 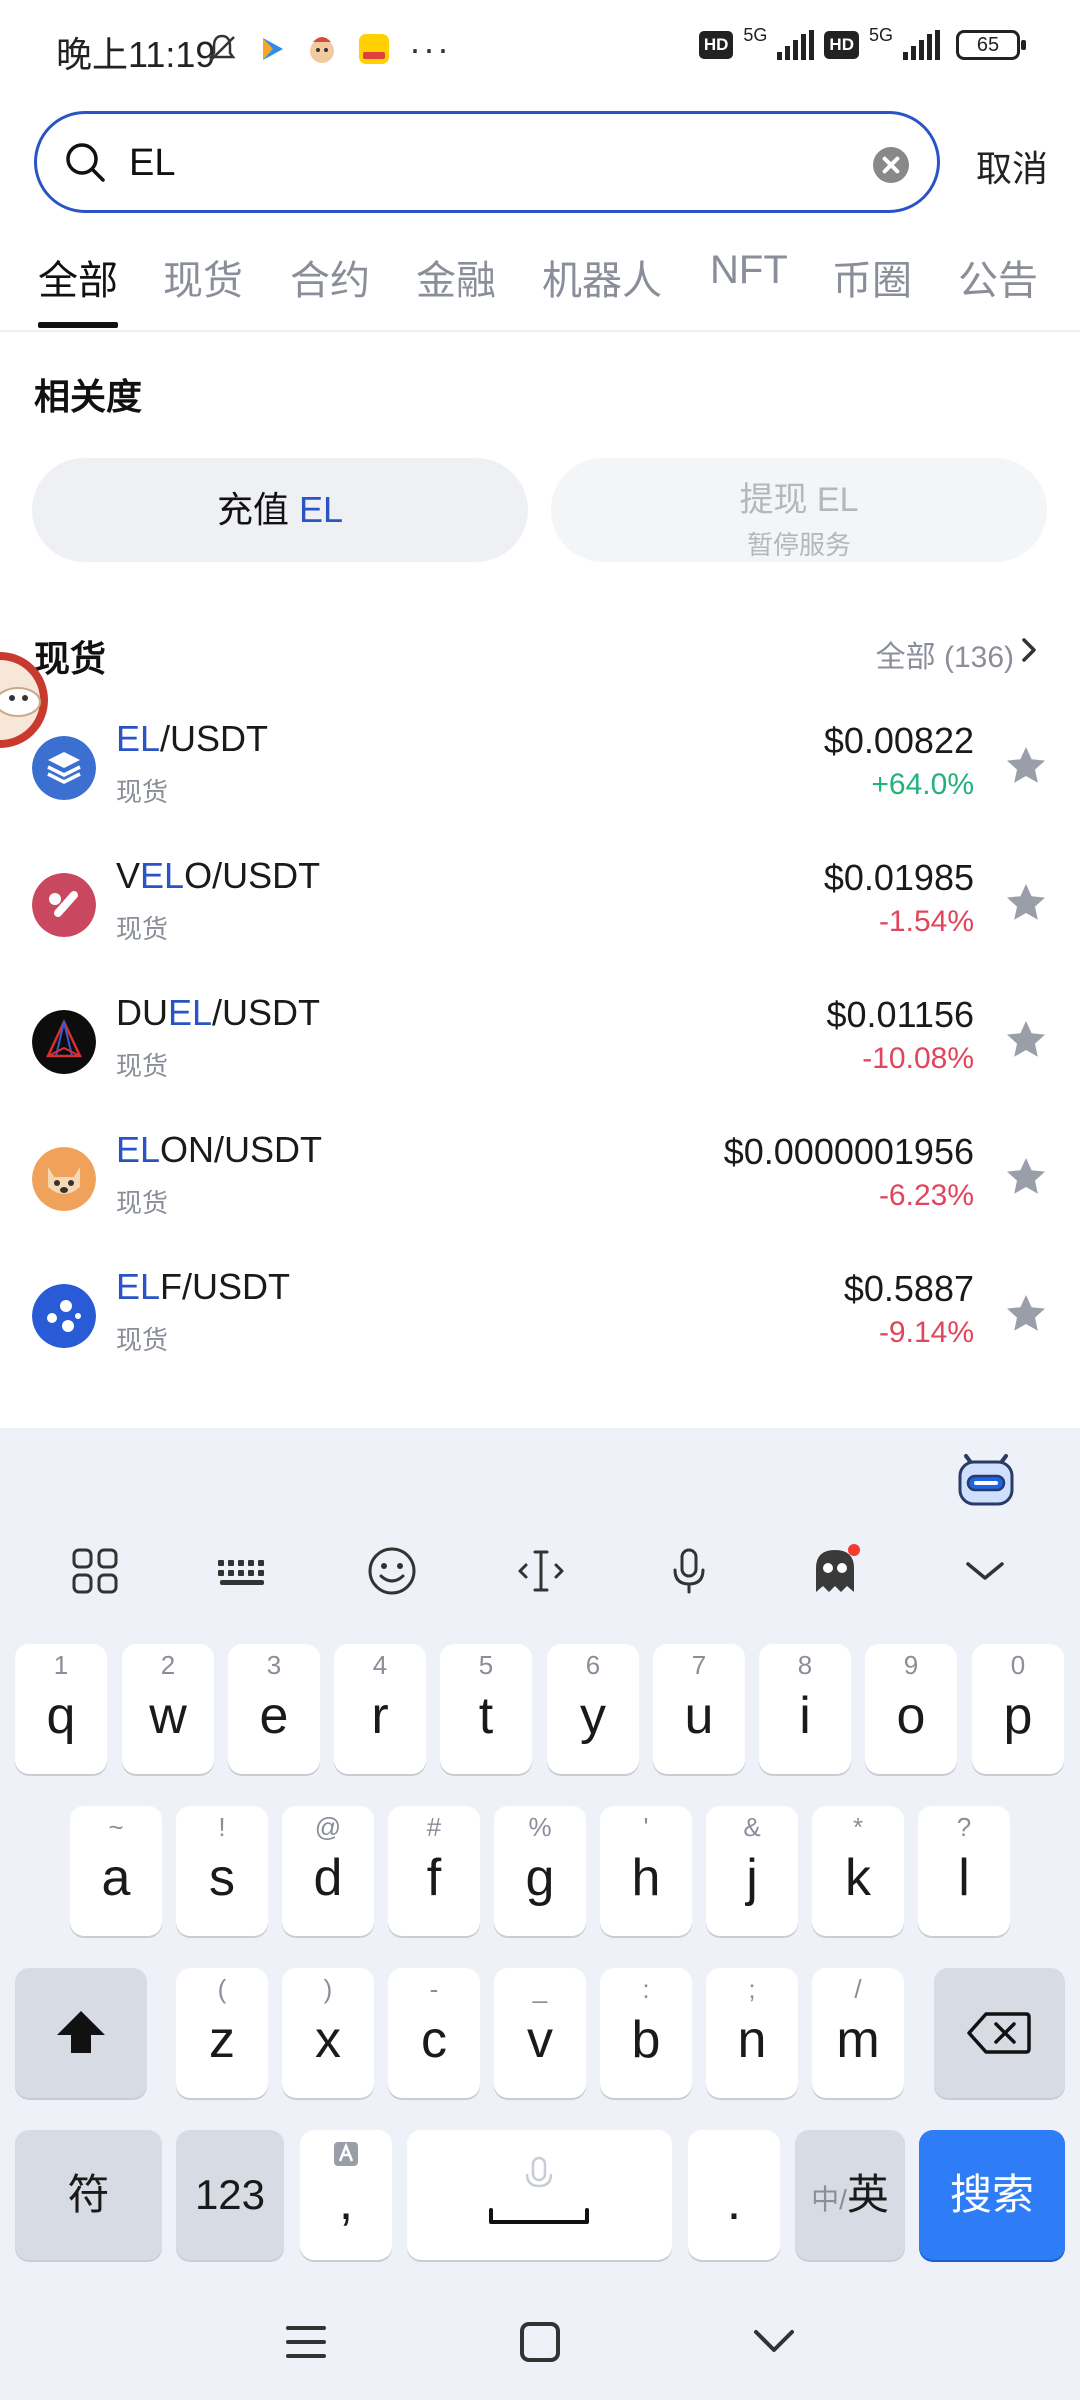 What do you see at coordinates (243, 1571) in the screenshot?
I see `keyboard-layout-icon` at bounding box center [243, 1571].